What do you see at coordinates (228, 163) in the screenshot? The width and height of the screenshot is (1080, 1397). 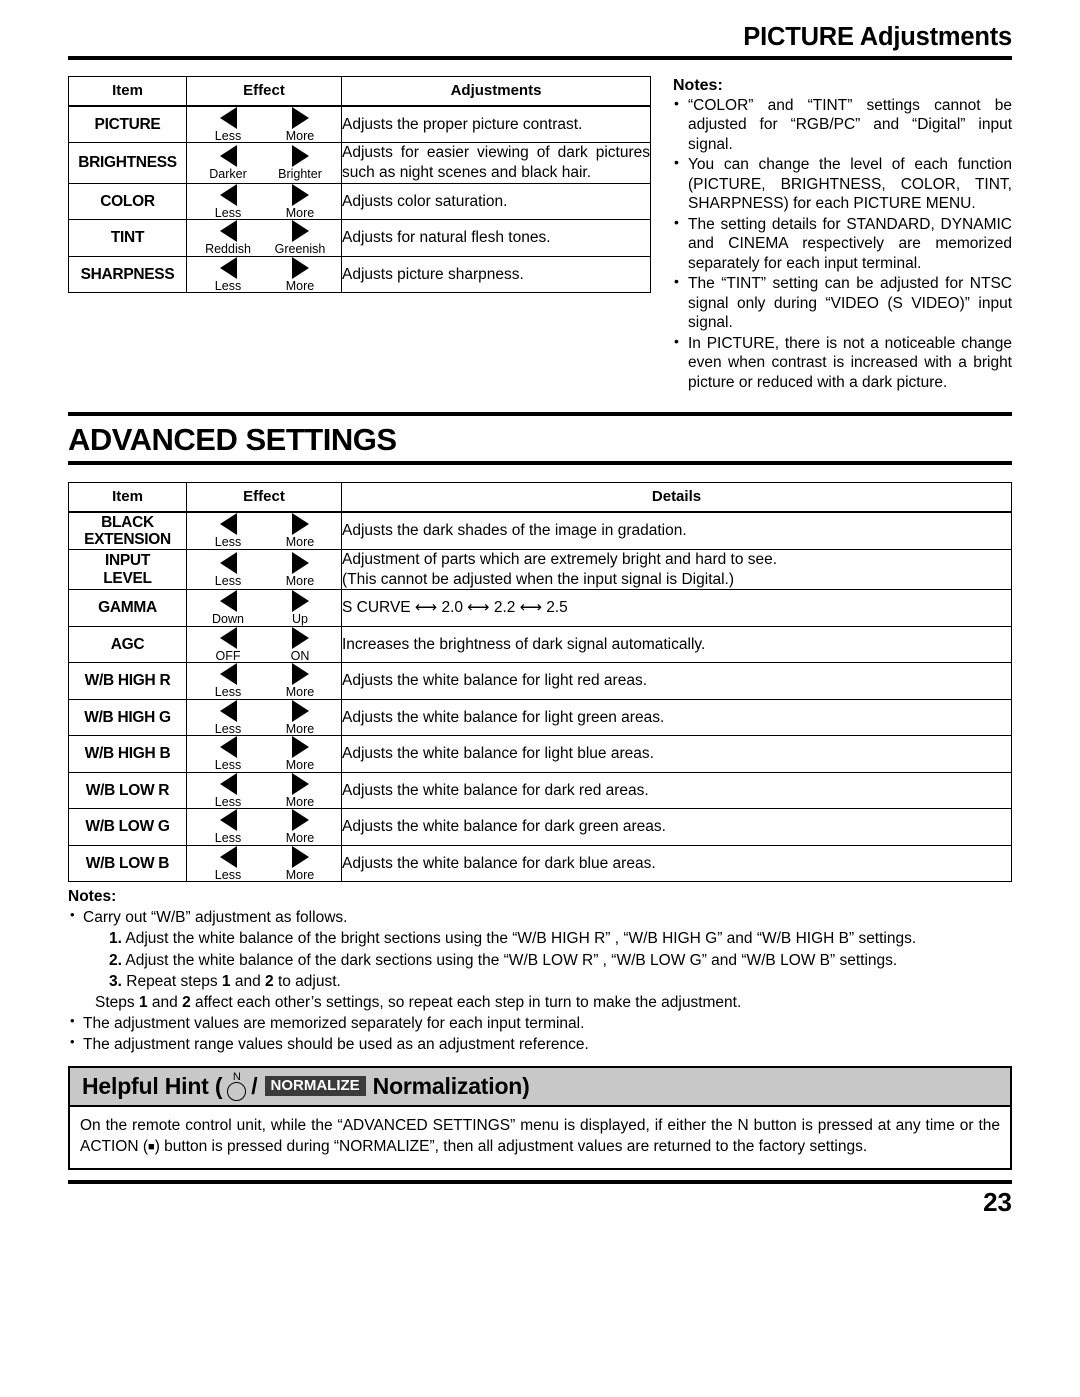 I see `decrease-control: Darker` at bounding box center [228, 163].